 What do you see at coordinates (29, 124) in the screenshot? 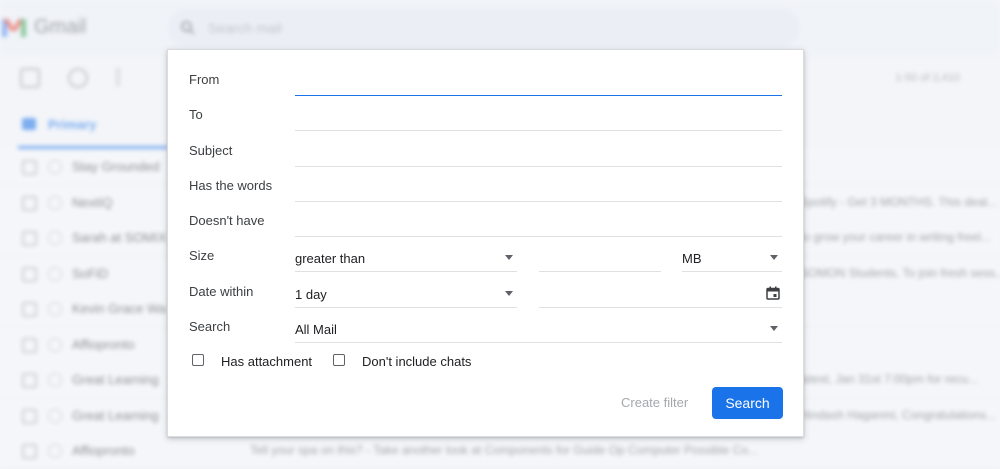
I see `inbox-icon` at bounding box center [29, 124].